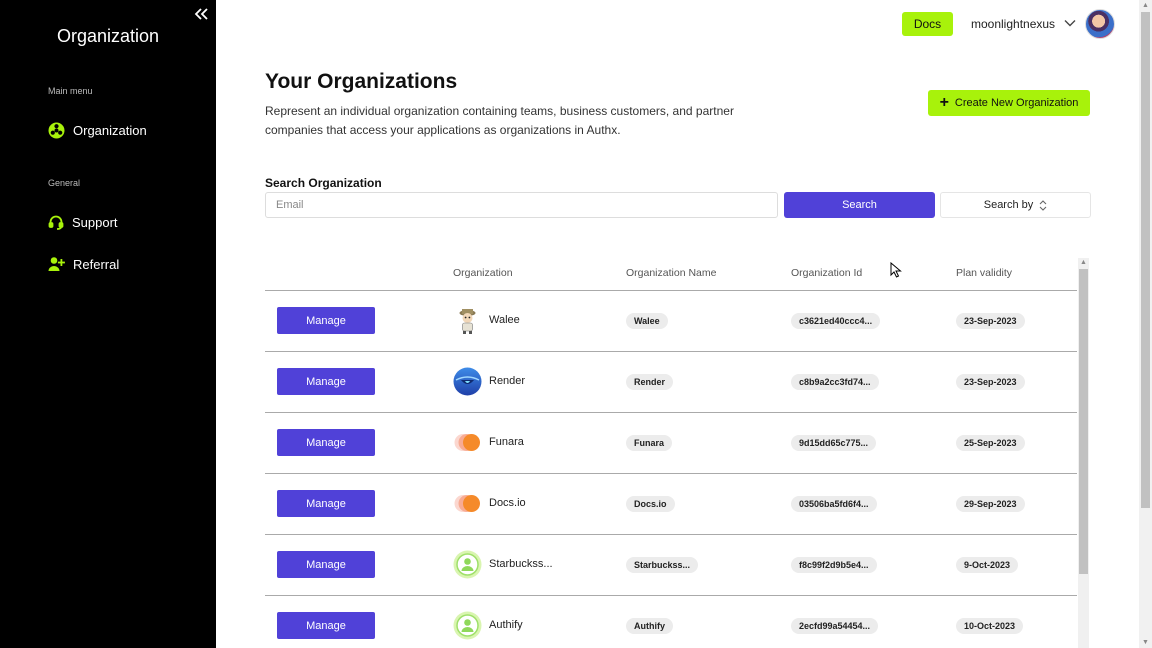 This screenshot has width=1152, height=648. What do you see at coordinates (110, 130) in the screenshot?
I see `sidebar-item-label: Organization` at bounding box center [110, 130].